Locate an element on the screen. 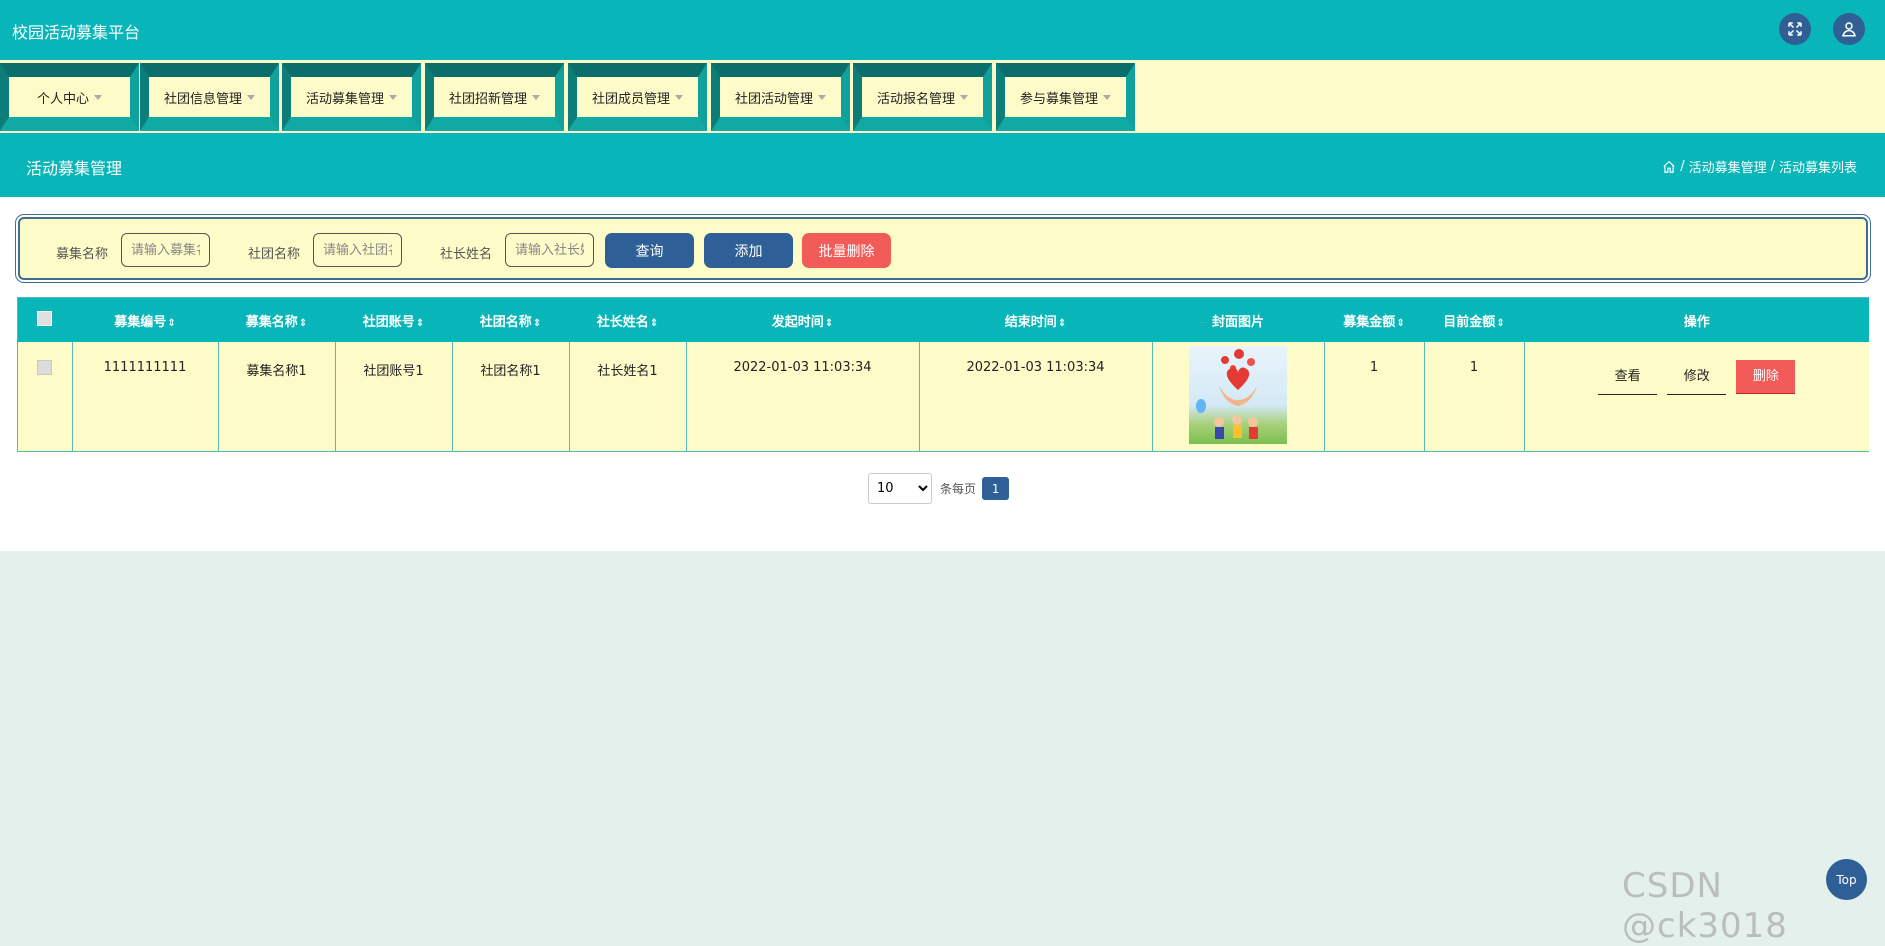 The image size is (1885, 946). nav-item-label: 社团信息管理 is located at coordinates (202, 99).